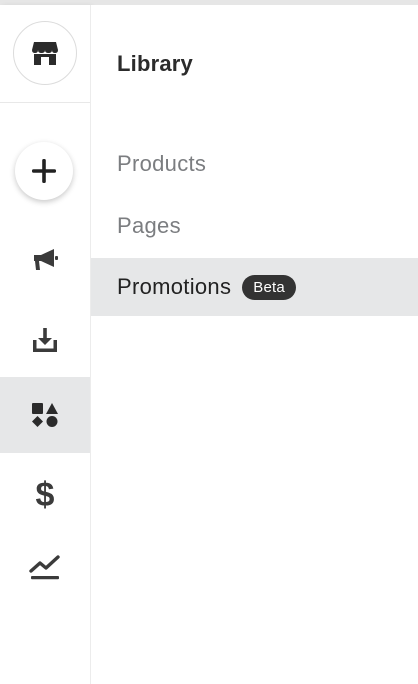 Image resolution: width=418 pixels, height=684 pixels. I want to click on add-button, so click(44, 171).